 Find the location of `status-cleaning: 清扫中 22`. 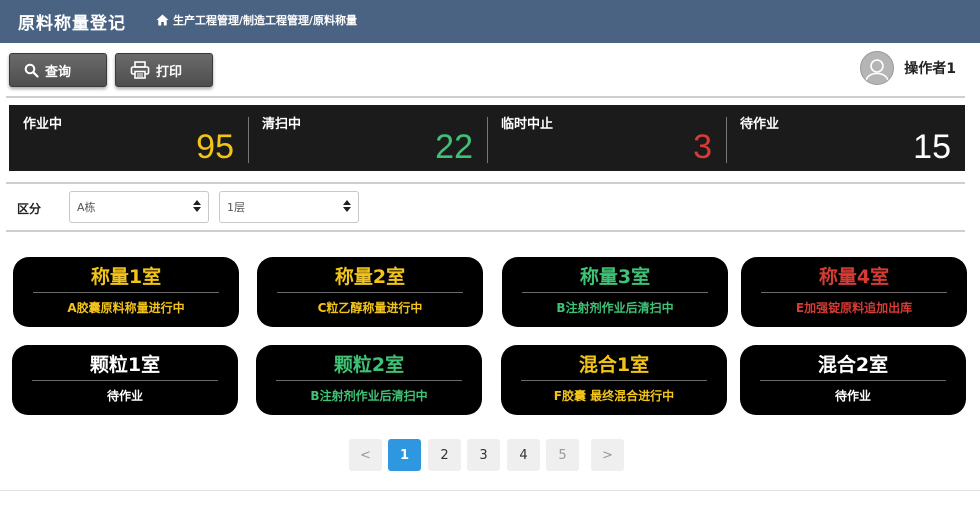

status-cleaning: 清扫中 22 is located at coordinates (367, 138).